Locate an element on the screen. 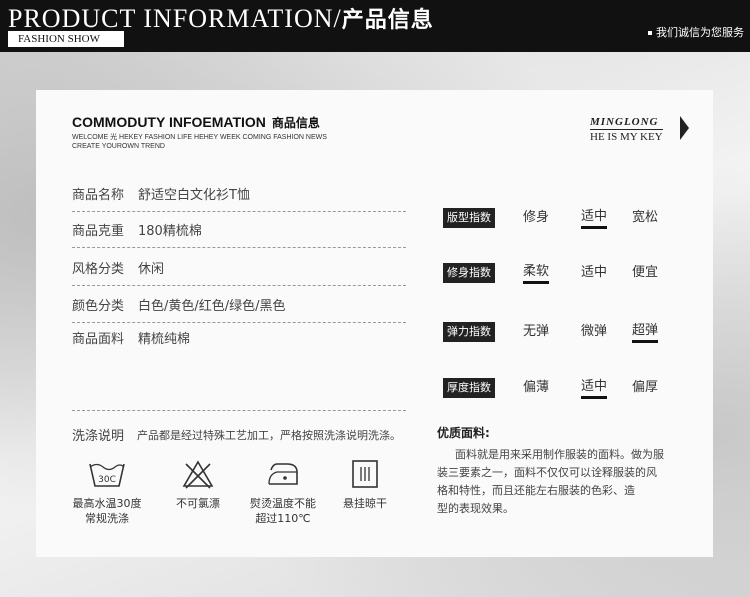  info-value: 180精梳棉 is located at coordinates (170, 231).